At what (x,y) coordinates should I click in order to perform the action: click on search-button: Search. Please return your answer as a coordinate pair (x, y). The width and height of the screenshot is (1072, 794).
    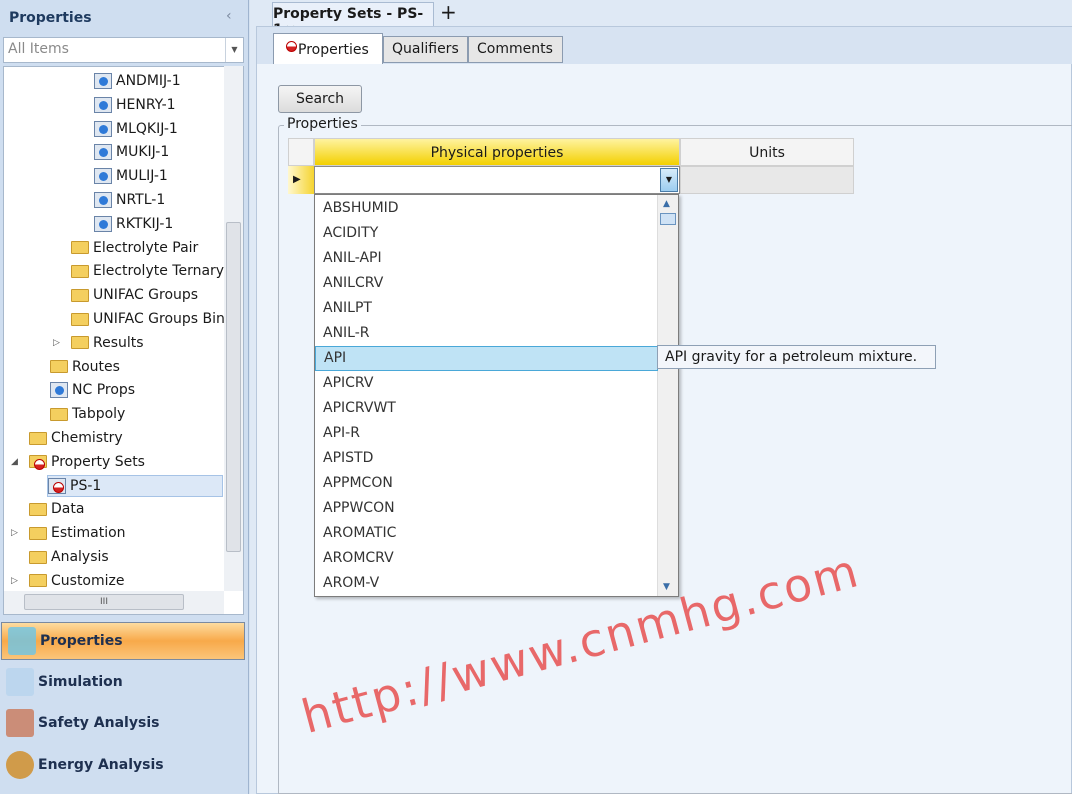
    Looking at the image, I should click on (320, 99).